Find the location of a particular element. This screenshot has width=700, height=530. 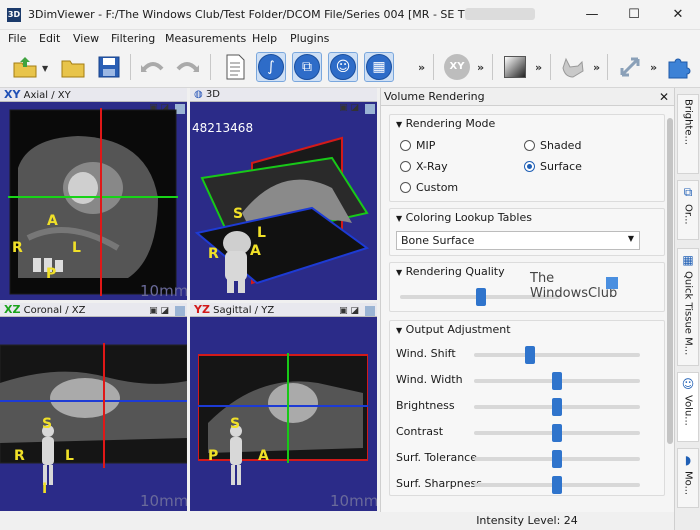

orientation-label-p: P is located at coordinates (51, 274).